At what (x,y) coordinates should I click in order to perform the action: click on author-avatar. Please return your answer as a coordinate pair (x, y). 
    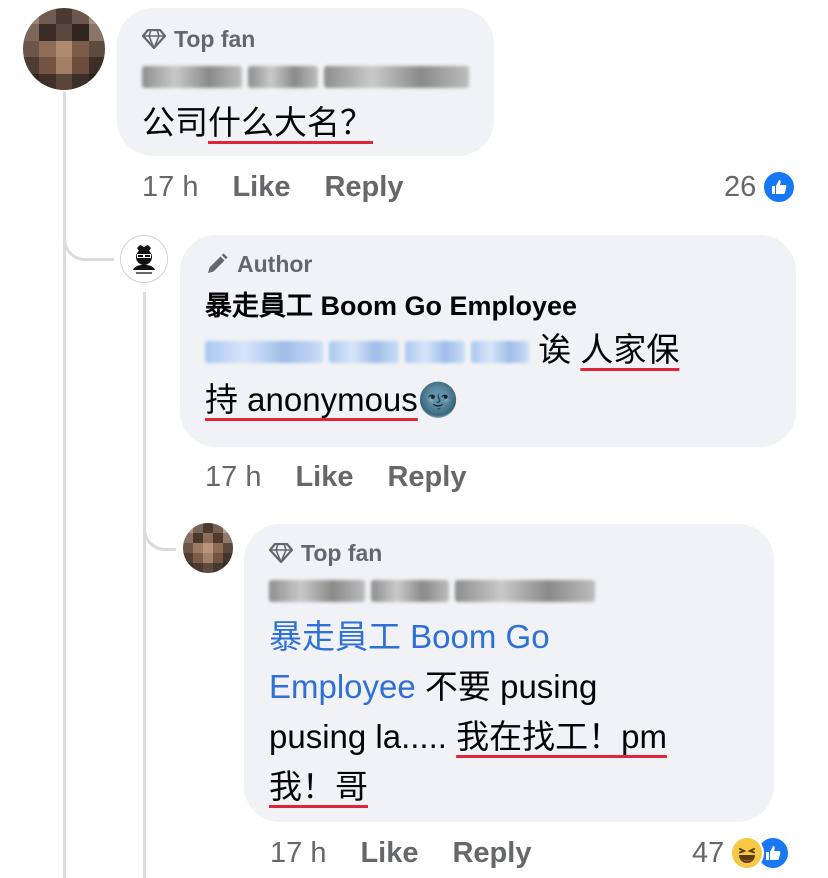
    Looking at the image, I should click on (144, 259).